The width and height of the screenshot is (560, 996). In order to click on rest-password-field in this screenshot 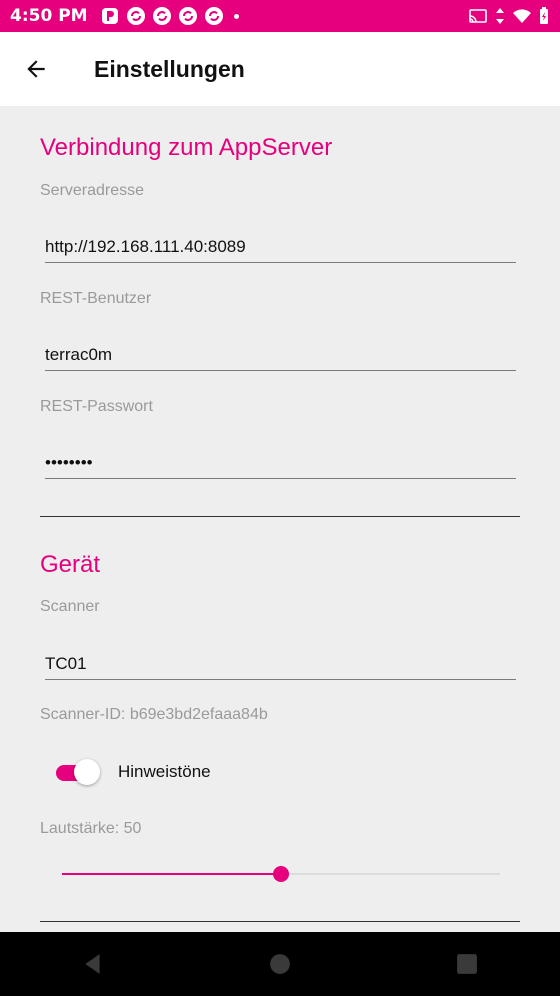, I will do `click(280, 459)`.